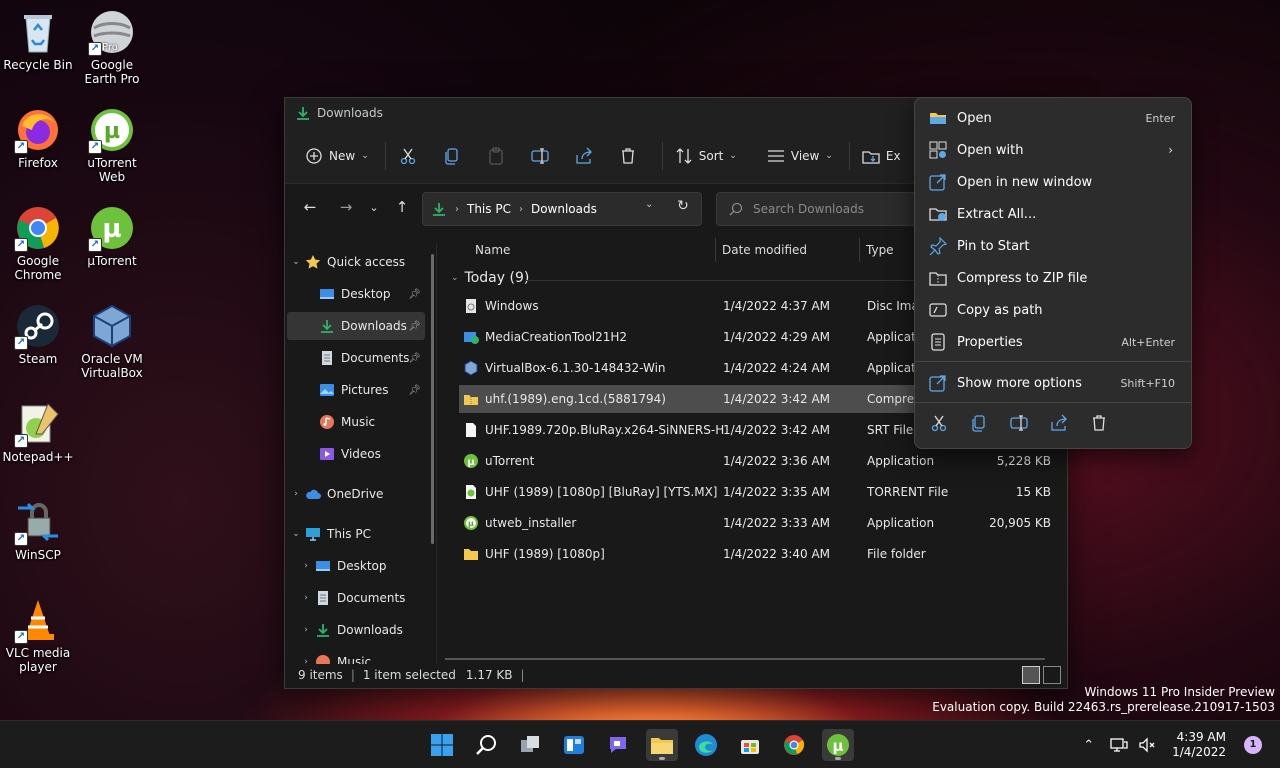 The width and height of the screenshot is (1280, 768). What do you see at coordinates (356, 326) in the screenshot?
I see `sidebar-item-downloads: Downloads 📌︎` at bounding box center [356, 326].